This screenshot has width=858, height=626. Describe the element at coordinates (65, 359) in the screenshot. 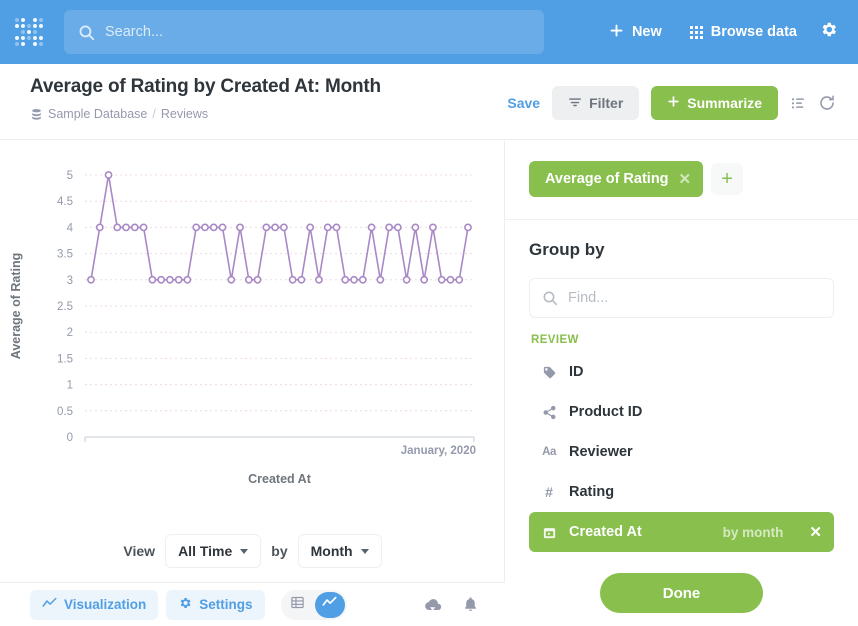

I see `y-axis-tick-label: 1.5` at that location.